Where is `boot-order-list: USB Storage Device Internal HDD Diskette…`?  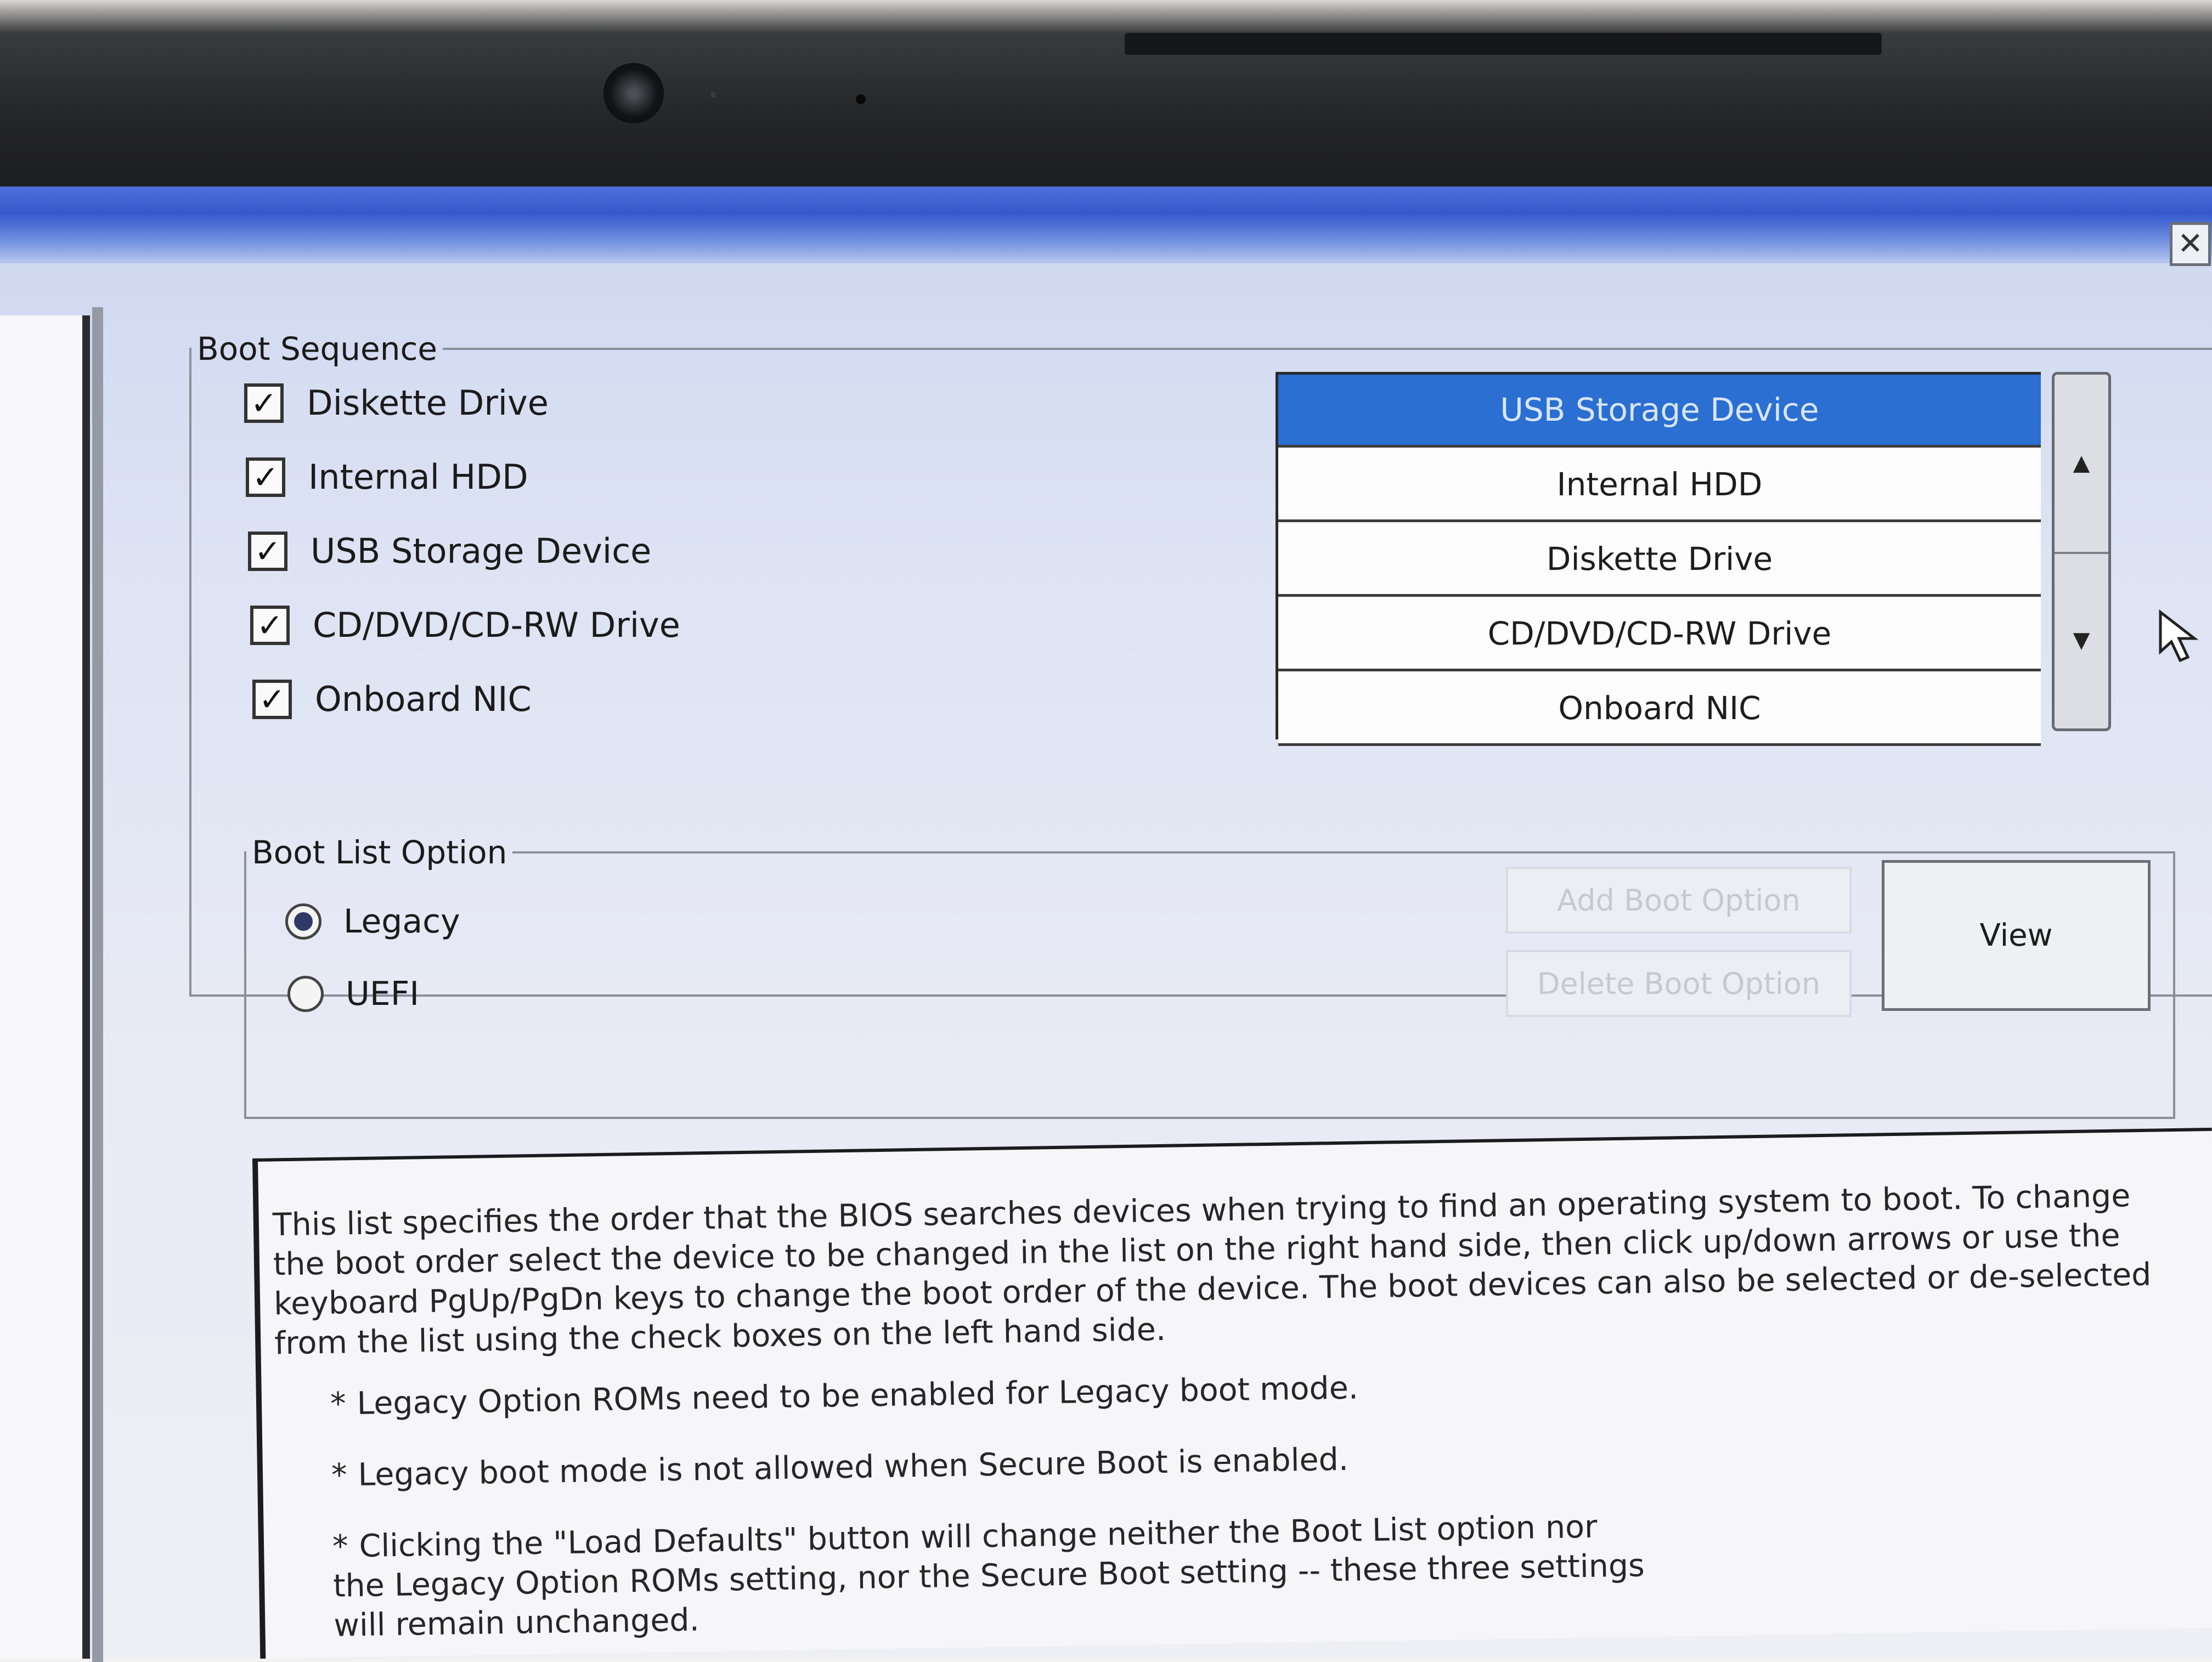 boot-order-list: USB Storage Device Internal HDD Diskette… is located at coordinates (1658, 559).